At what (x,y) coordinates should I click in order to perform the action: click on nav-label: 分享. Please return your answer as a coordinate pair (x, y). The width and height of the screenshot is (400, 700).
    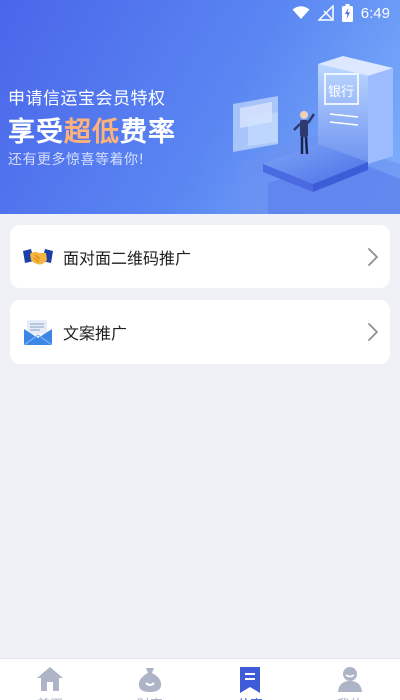
    Looking at the image, I should click on (250, 697).